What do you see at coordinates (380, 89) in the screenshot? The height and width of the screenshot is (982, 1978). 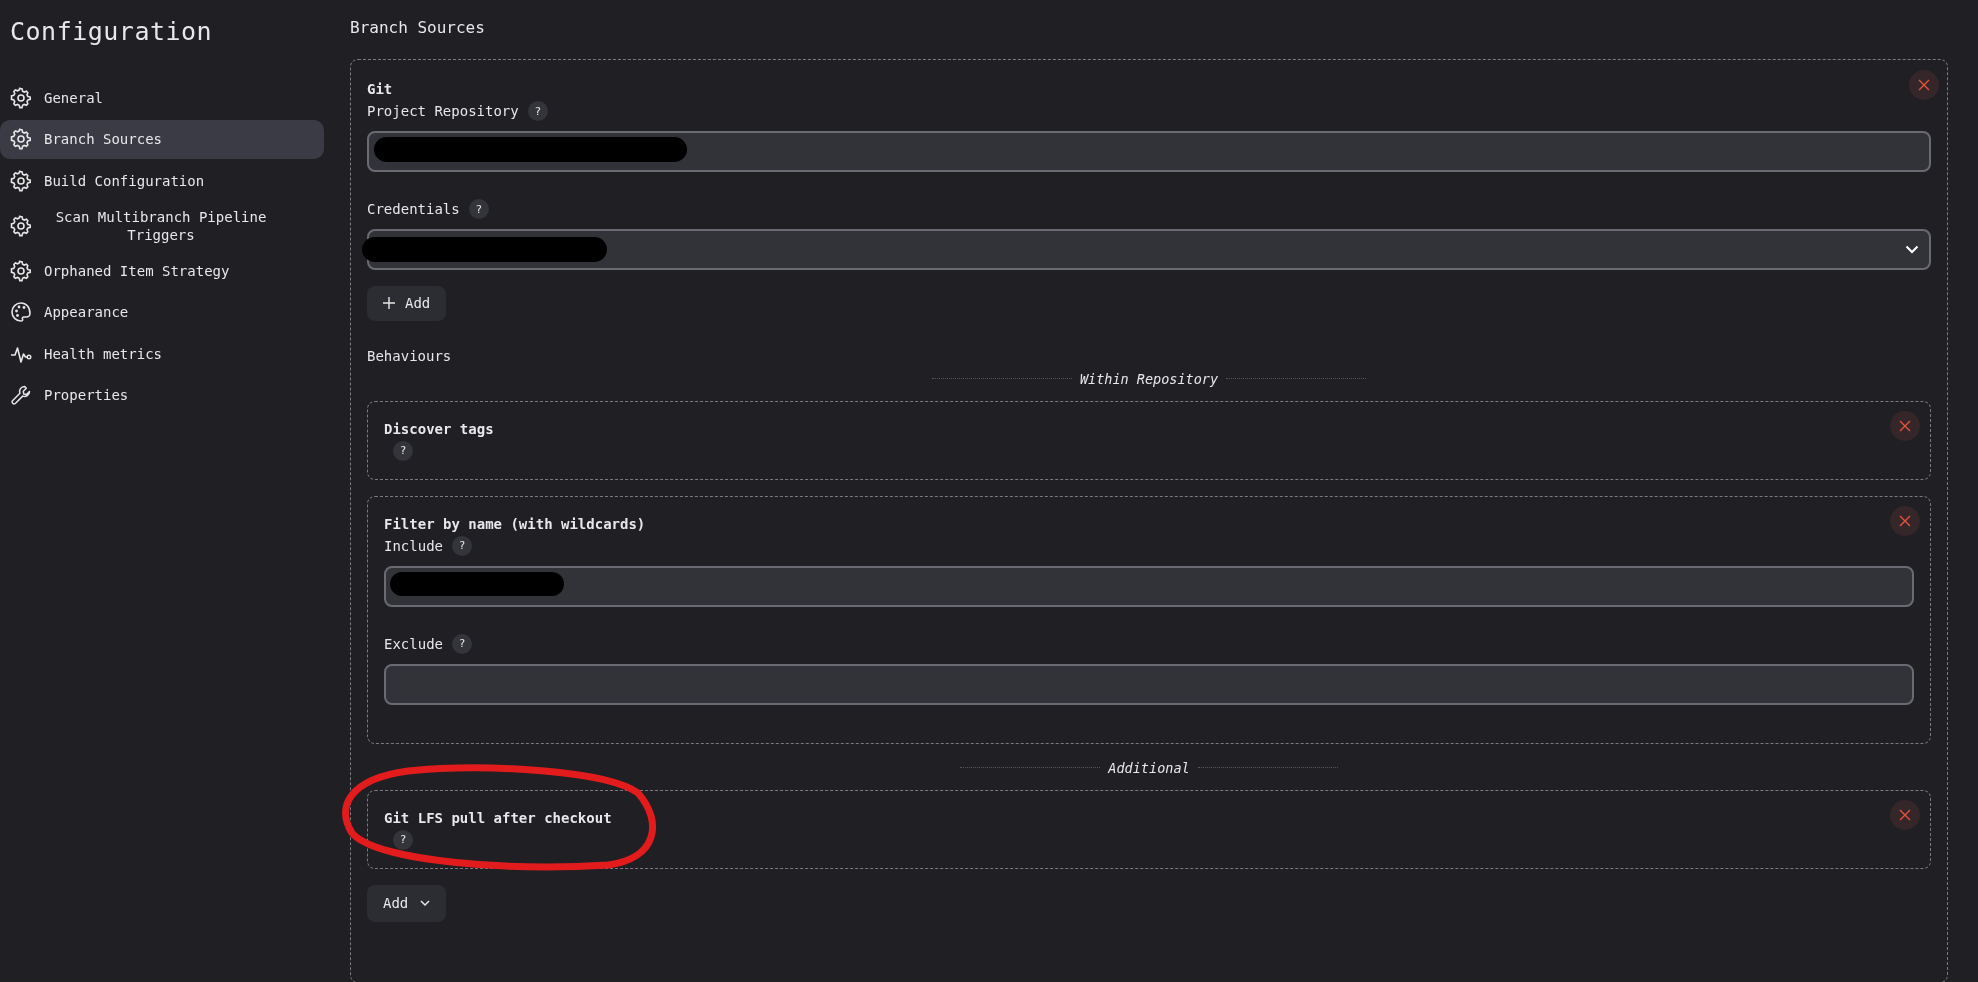 I see `source-title: Git` at bounding box center [380, 89].